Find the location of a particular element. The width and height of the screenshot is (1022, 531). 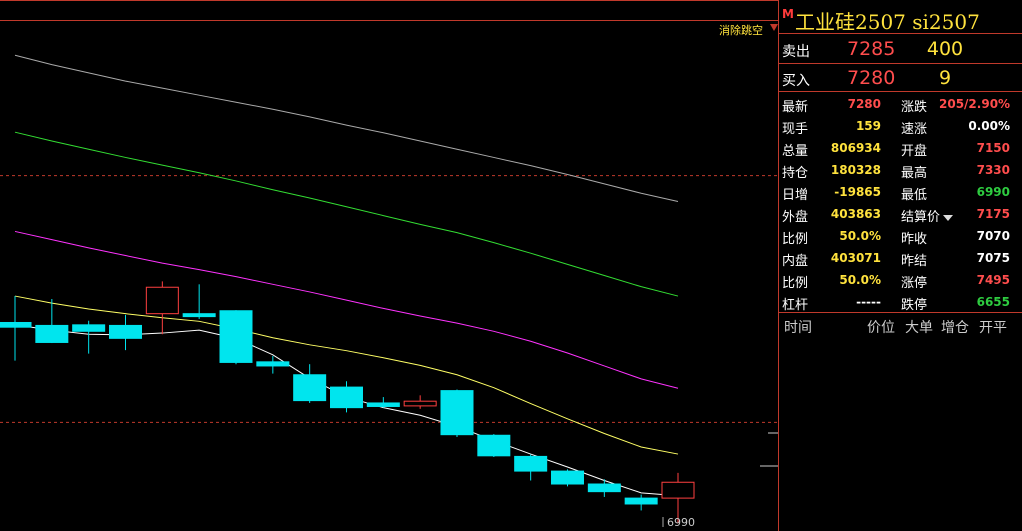

stat-value: 806934 is located at coordinates (855, 148).